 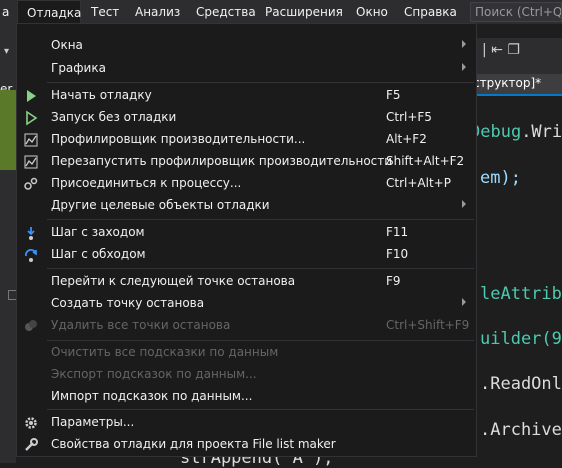 I want to click on menu-item-label: Шаг с обходом, so click(x=98, y=254).